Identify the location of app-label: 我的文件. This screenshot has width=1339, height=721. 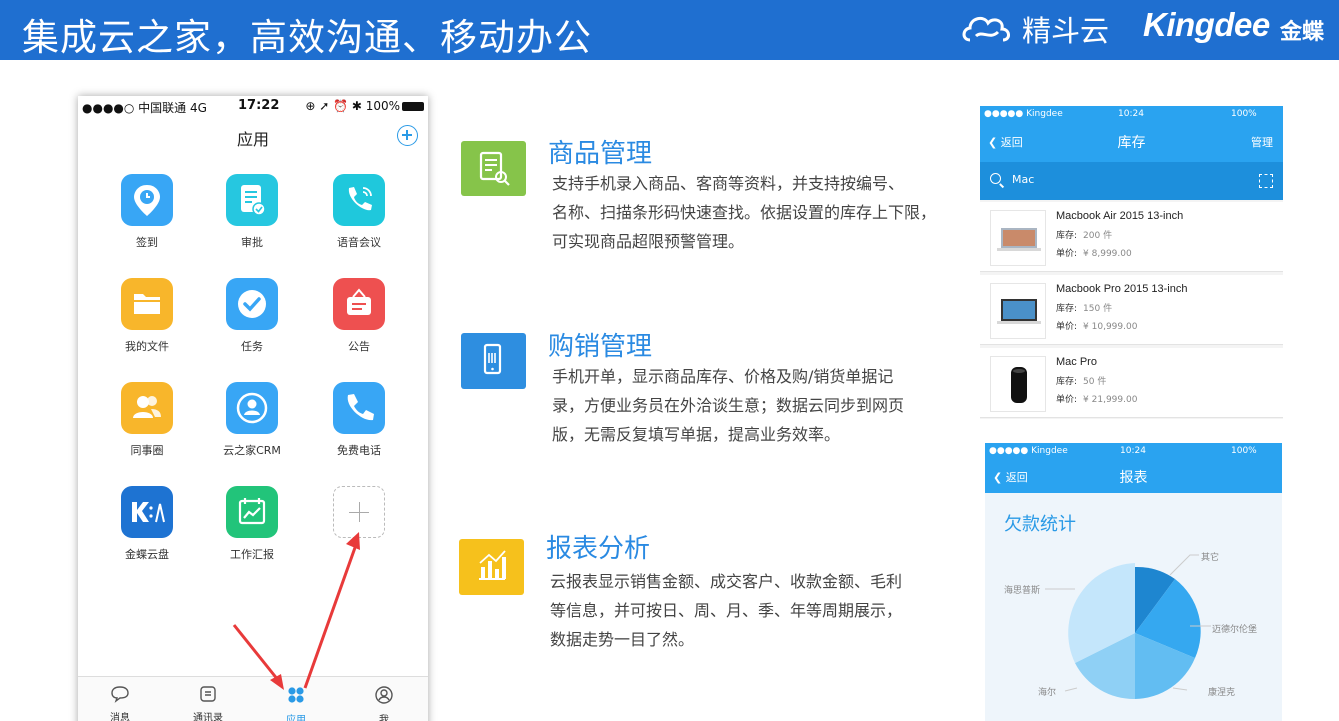
(147, 346).